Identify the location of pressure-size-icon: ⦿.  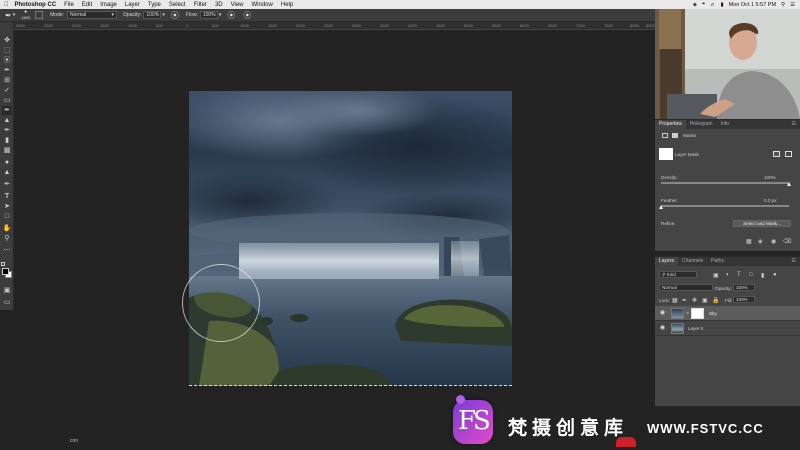
(247, 15).